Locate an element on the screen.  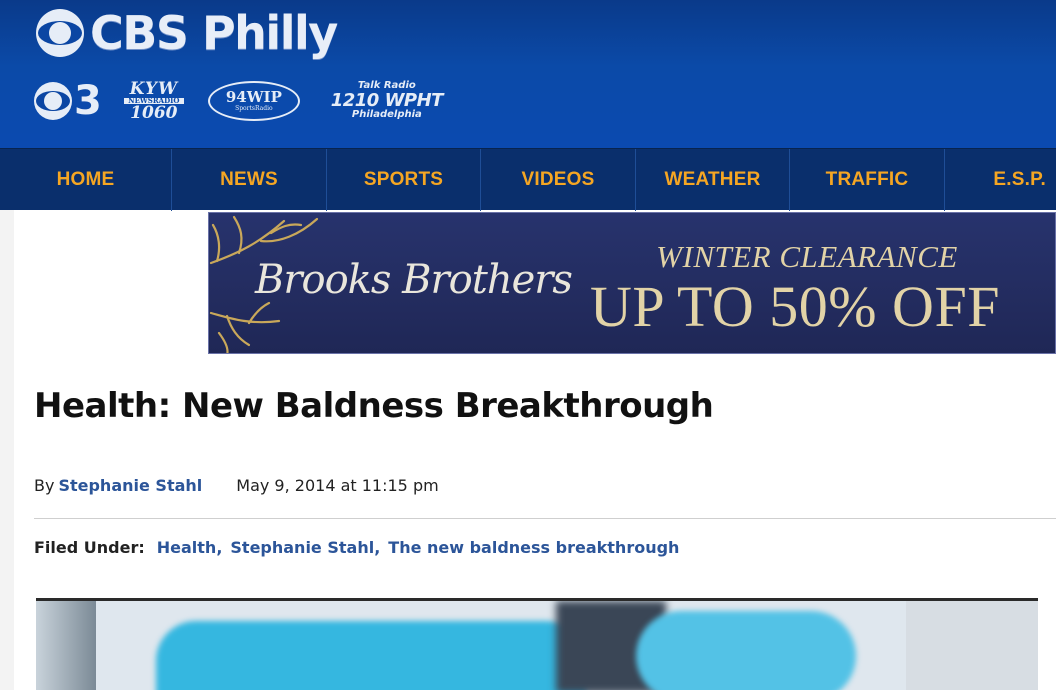
publish-date: May 9, 2014 at 11:15 pm is located at coordinates (337, 485).